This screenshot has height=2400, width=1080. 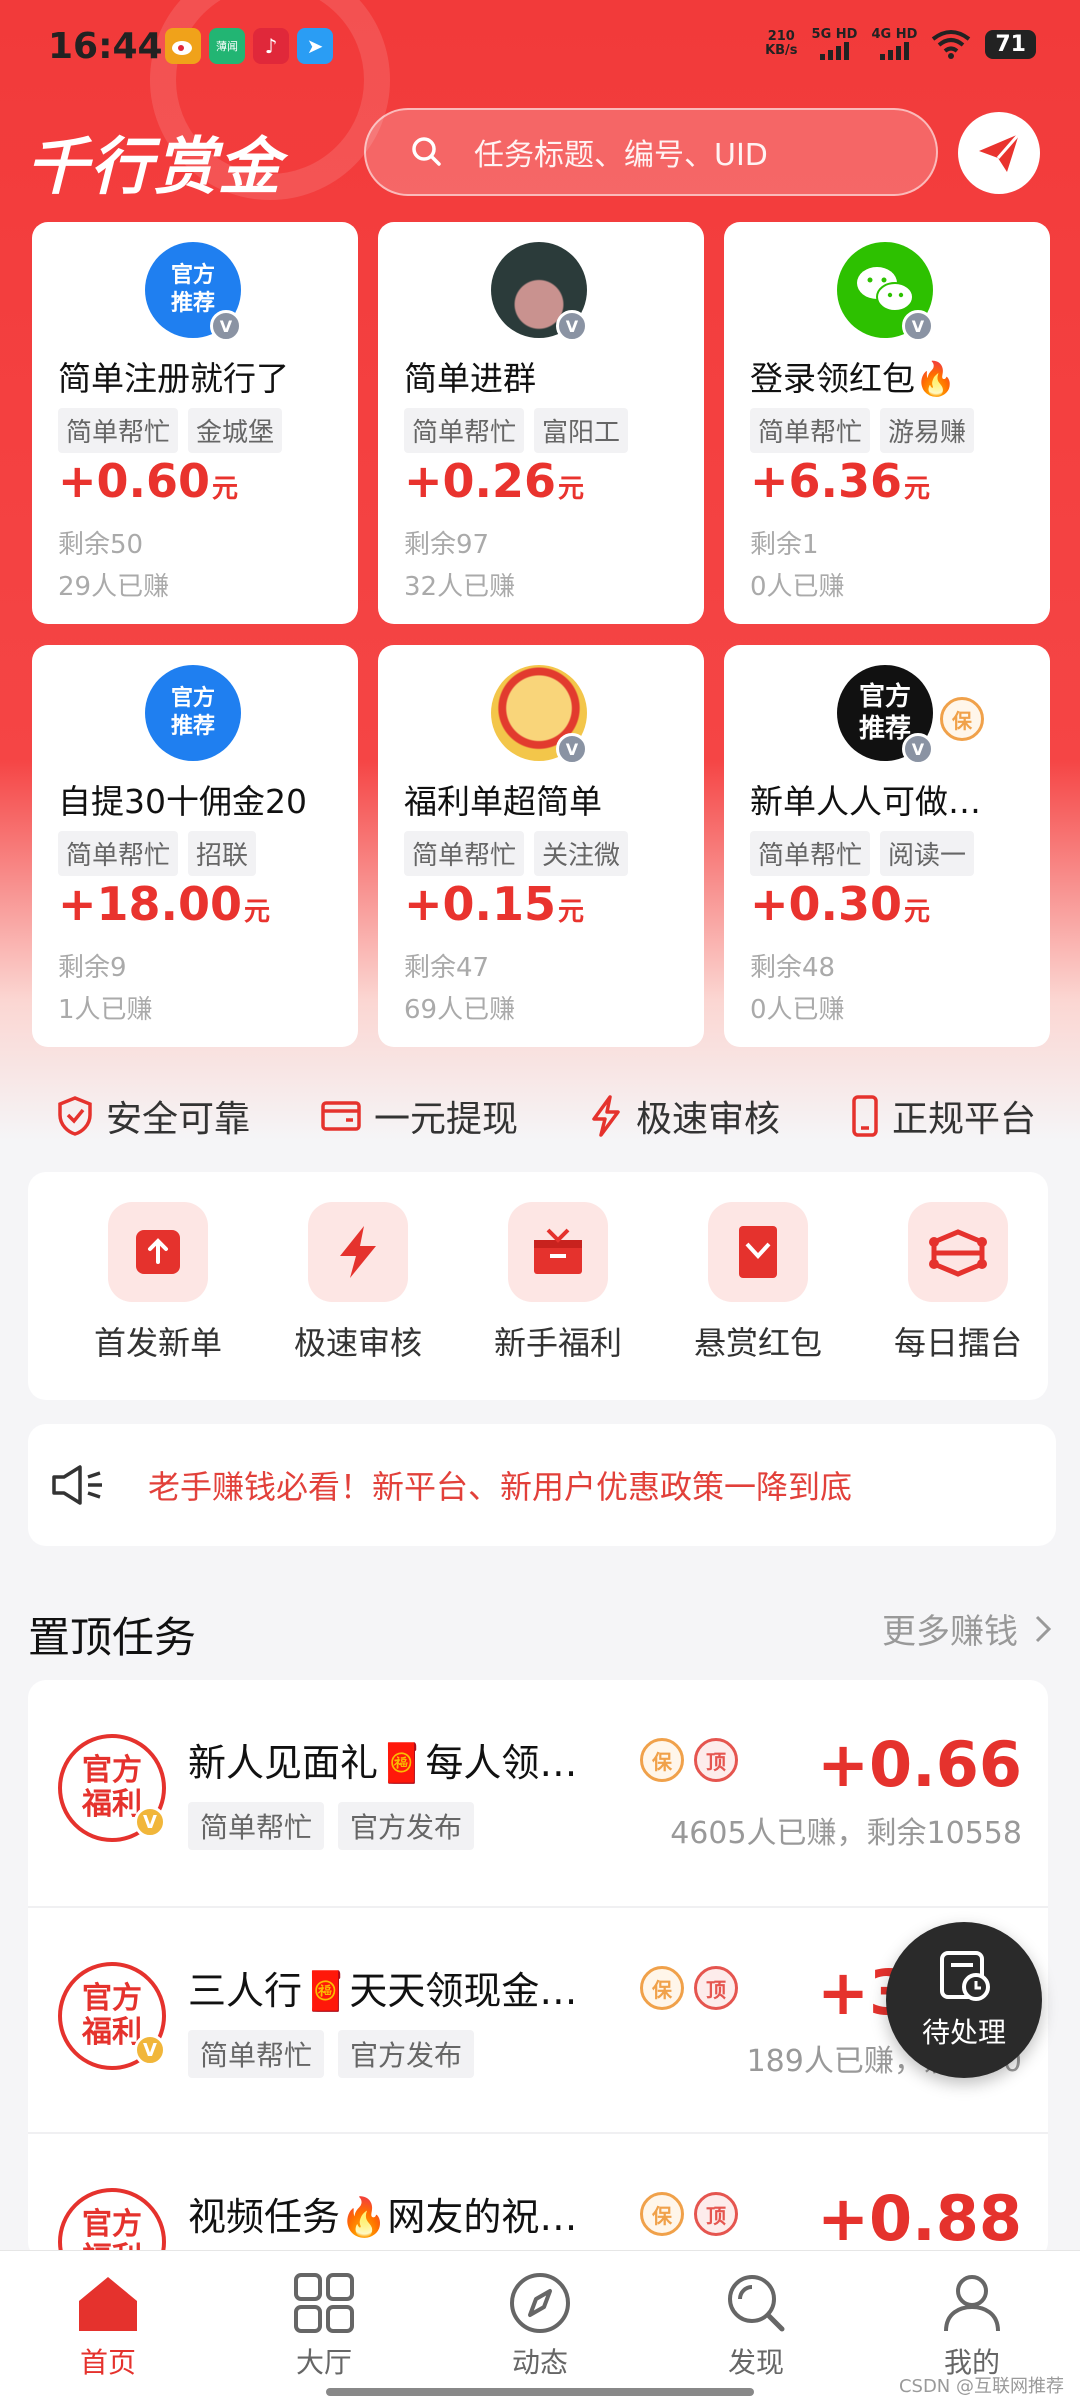 I want to click on red-envelope-icon, so click(x=758, y=1252).